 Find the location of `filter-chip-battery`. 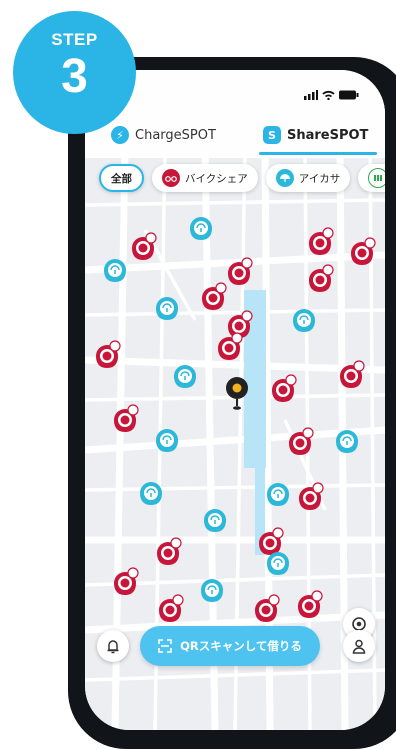

filter-chip-battery is located at coordinates (371, 178).